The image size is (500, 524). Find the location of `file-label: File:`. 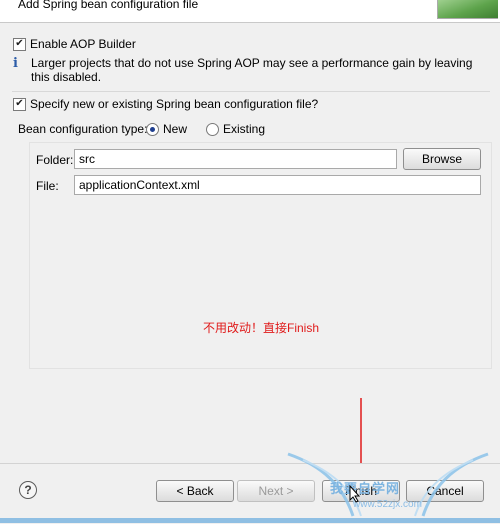

file-label: File: is located at coordinates (47, 186).